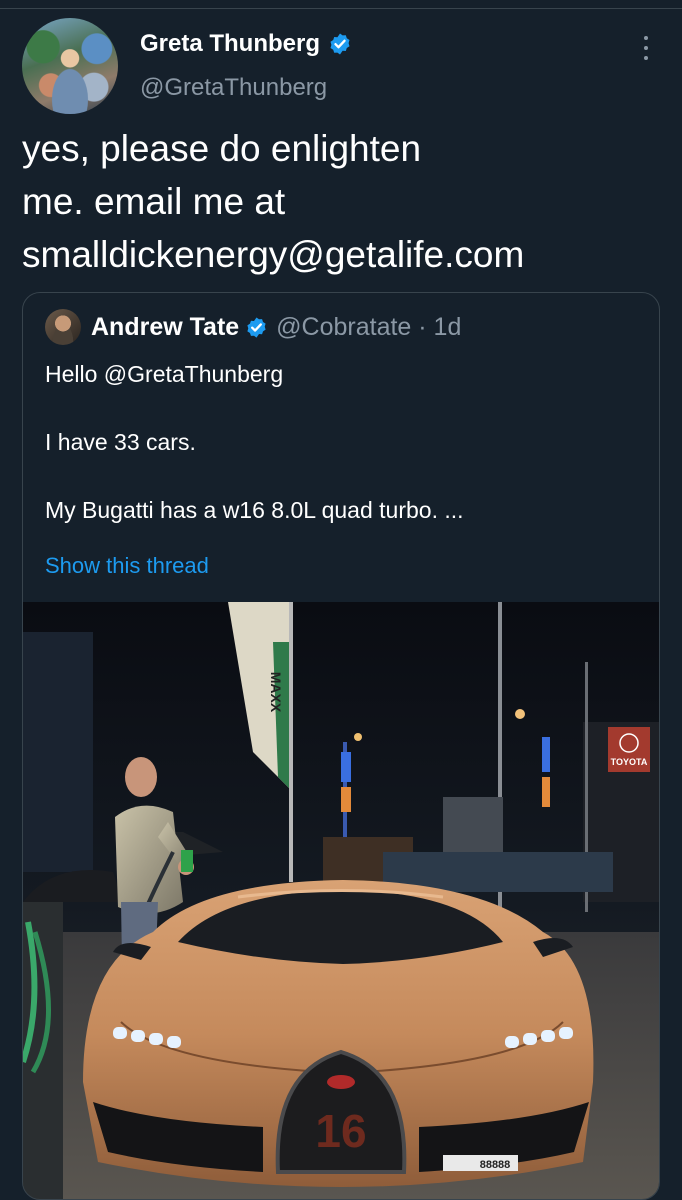 The height and width of the screenshot is (1200, 682). I want to click on banner-text: MAXX, so click(276, 692).